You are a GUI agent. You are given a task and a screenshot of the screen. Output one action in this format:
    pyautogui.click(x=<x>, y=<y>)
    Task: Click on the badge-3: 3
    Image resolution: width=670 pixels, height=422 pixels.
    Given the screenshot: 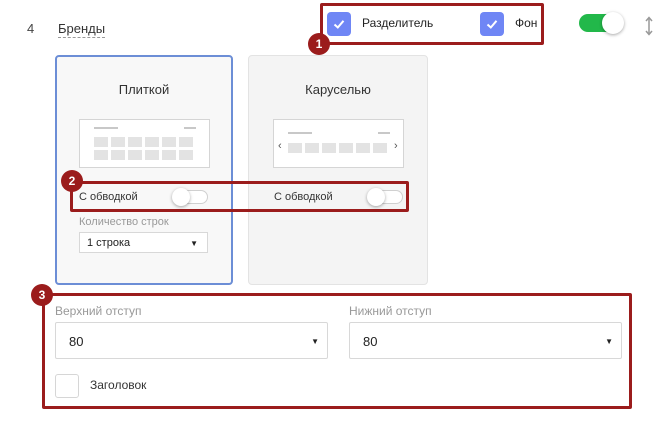 What is the action you would take?
    pyautogui.click(x=42, y=295)
    